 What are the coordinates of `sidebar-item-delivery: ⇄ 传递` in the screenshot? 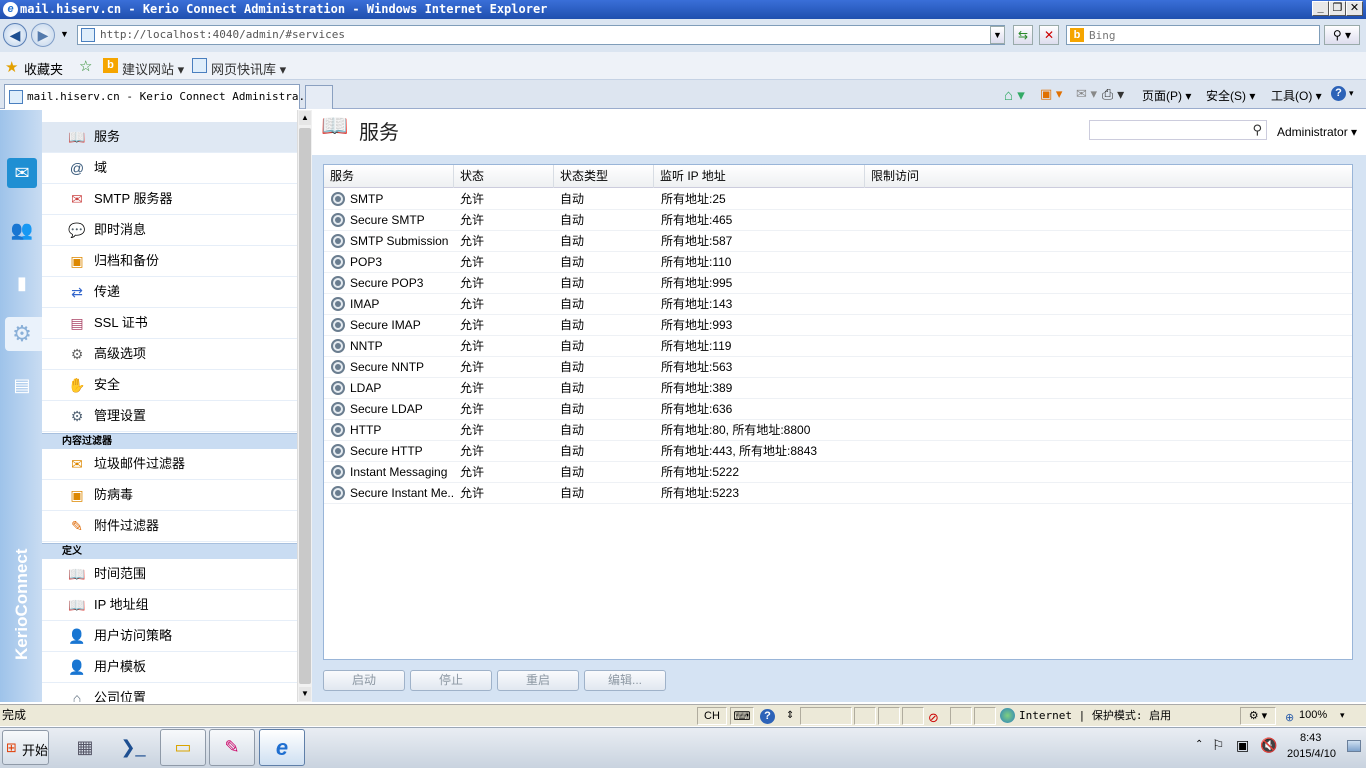 It's located at (169, 292).